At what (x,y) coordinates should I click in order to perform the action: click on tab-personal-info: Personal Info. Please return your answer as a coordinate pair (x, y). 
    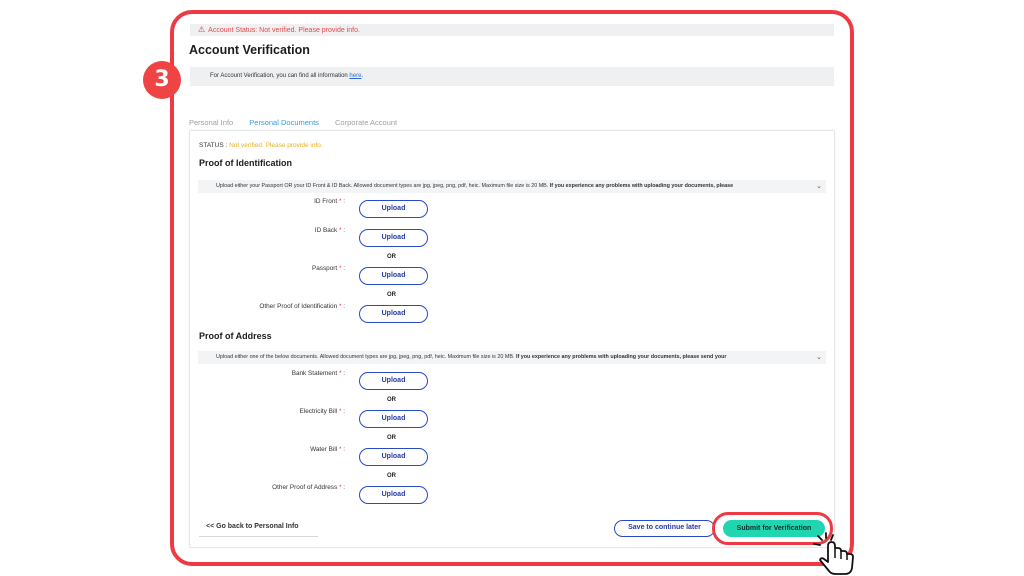
    Looking at the image, I should click on (211, 122).